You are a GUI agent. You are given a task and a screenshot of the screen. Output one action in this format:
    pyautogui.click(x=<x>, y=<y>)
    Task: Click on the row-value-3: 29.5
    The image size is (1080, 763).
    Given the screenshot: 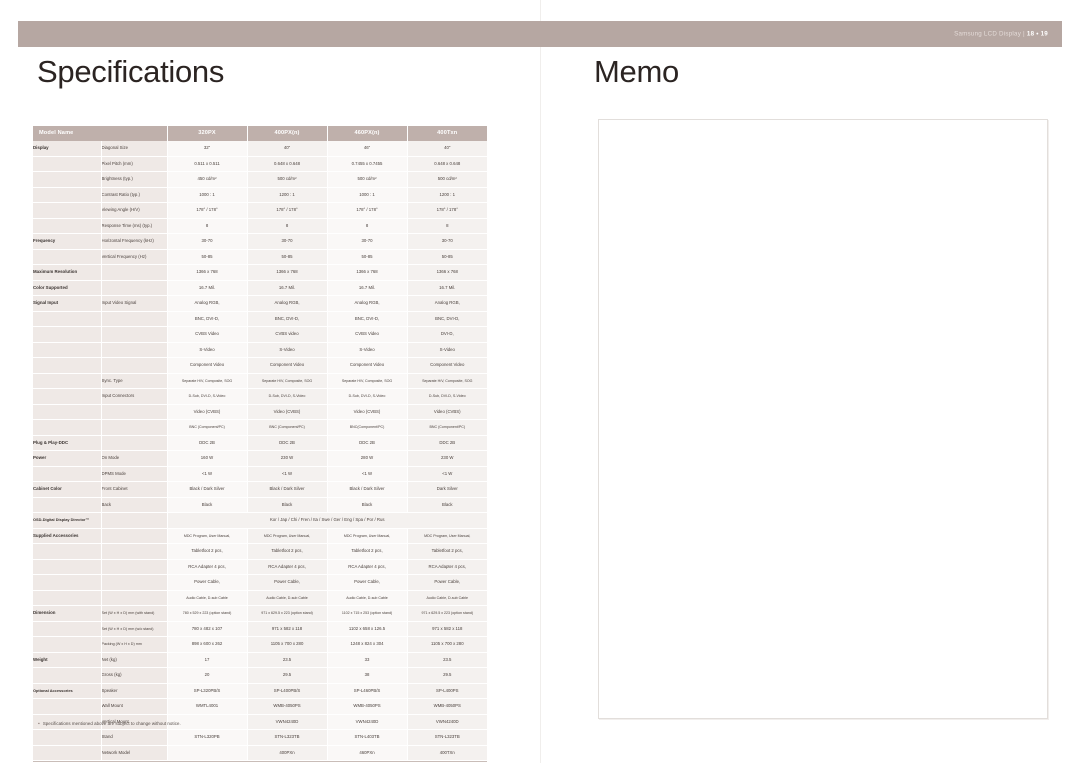 What is the action you would take?
    pyautogui.click(x=447, y=675)
    